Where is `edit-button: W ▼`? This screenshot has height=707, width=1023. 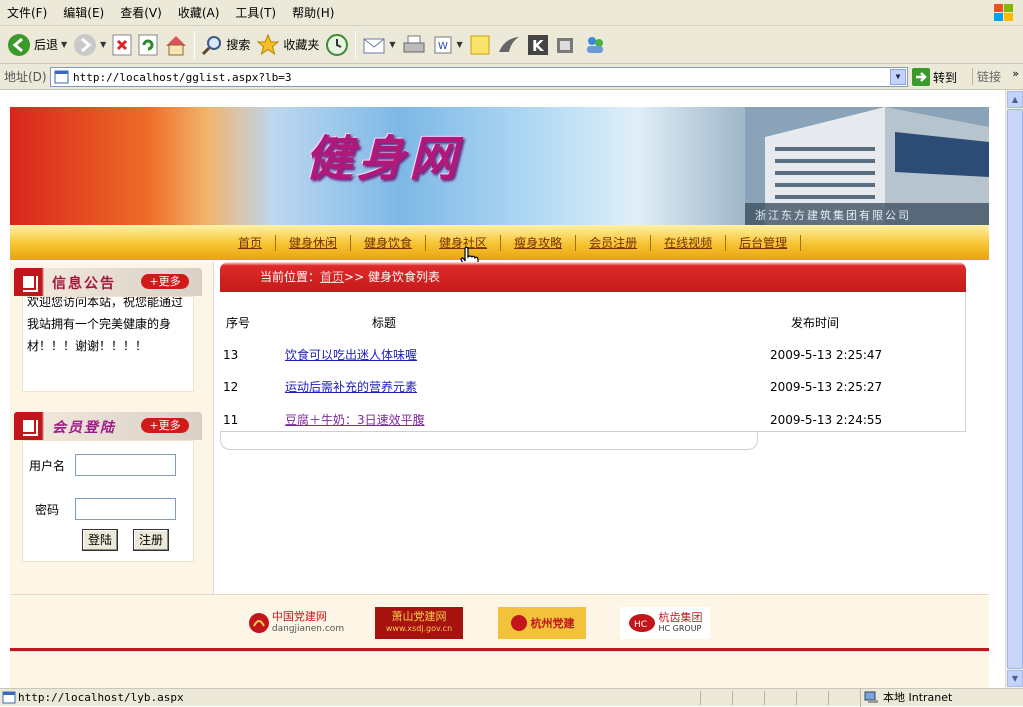 edit-button: W ▼ is located at coordinates (447, 45).